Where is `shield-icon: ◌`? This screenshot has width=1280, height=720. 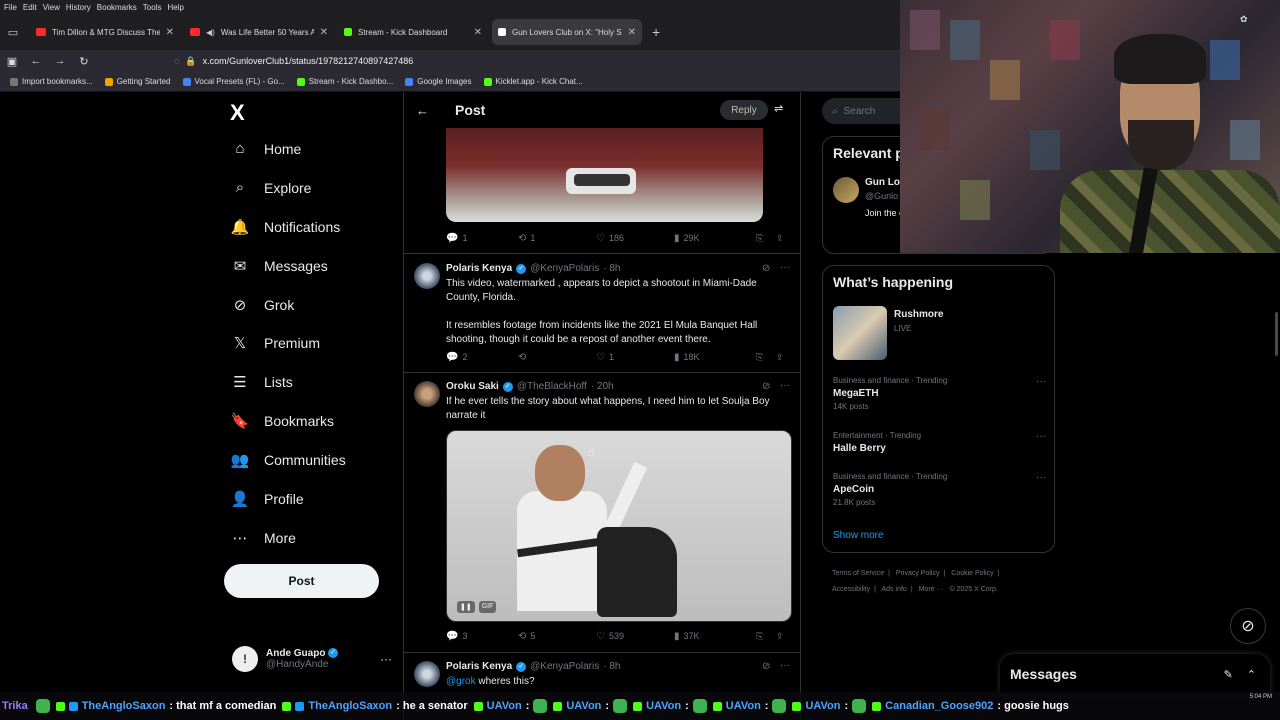
shield-icon: ◌ is located at coordinates (176, 61).